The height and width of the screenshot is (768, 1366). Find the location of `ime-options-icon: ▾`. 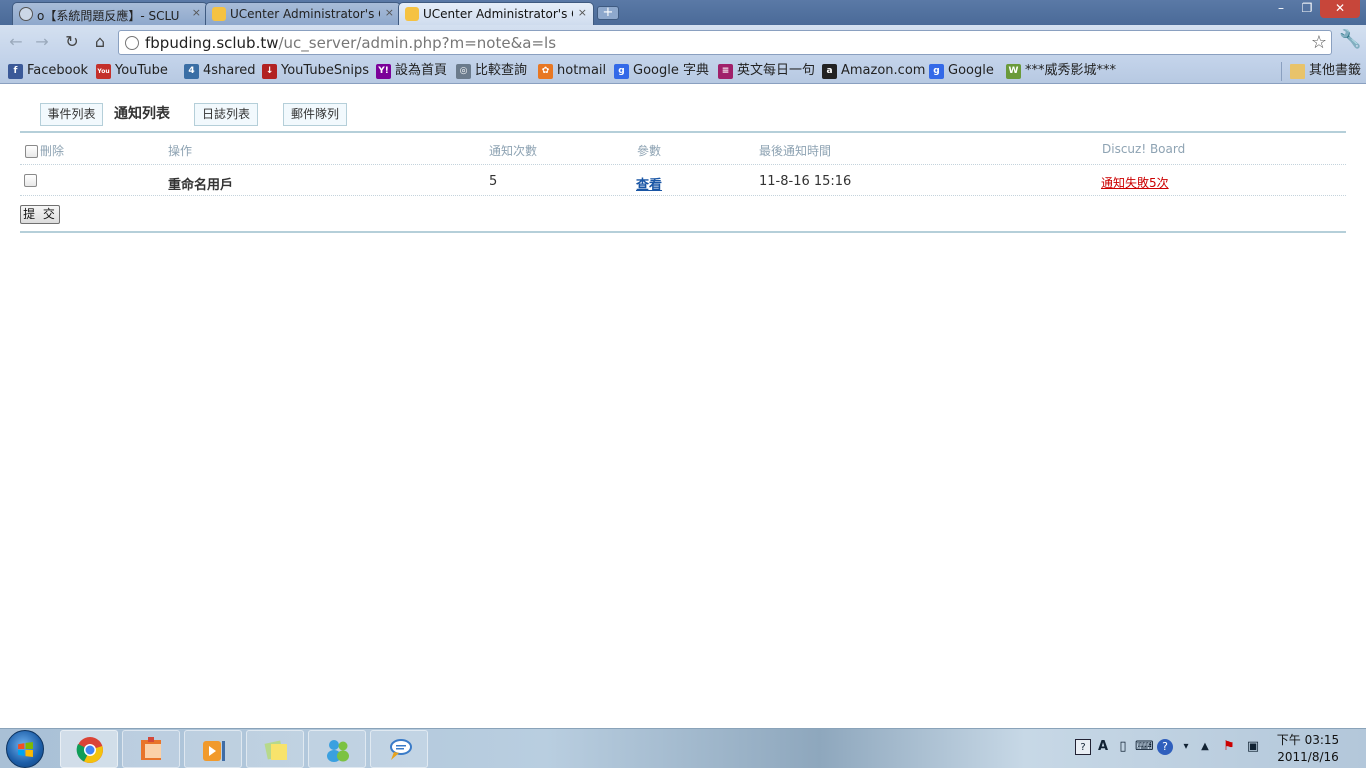

ime-options-icon: ▾ is located at coordinates (1186, 747).